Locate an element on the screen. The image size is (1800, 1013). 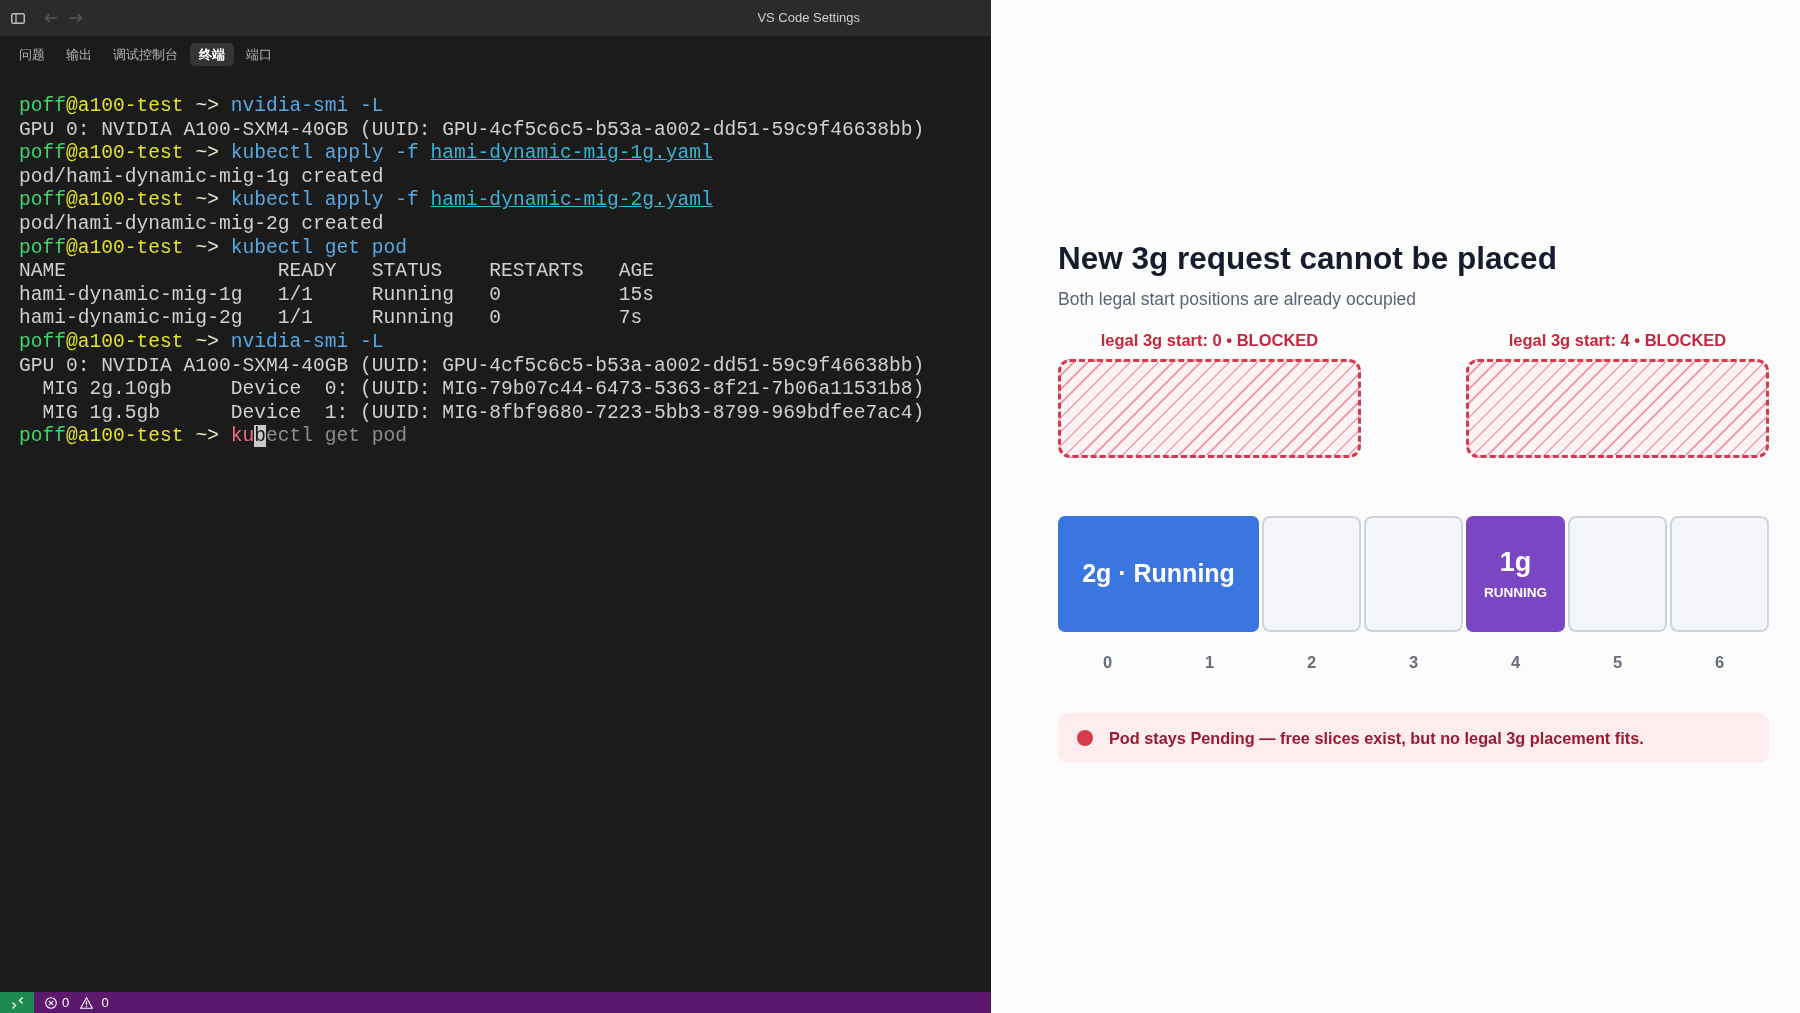
alert-text: Pod stays Pending — free slices exist, but no legal 3g placement fits. is located at coordinates (1376, 738).